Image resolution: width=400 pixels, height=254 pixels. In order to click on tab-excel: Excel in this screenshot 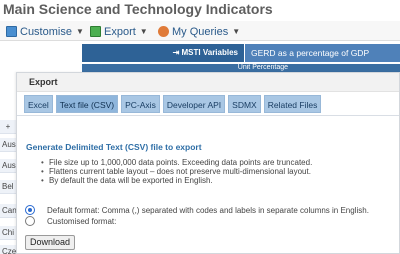, I will do `click(38, 104)`.